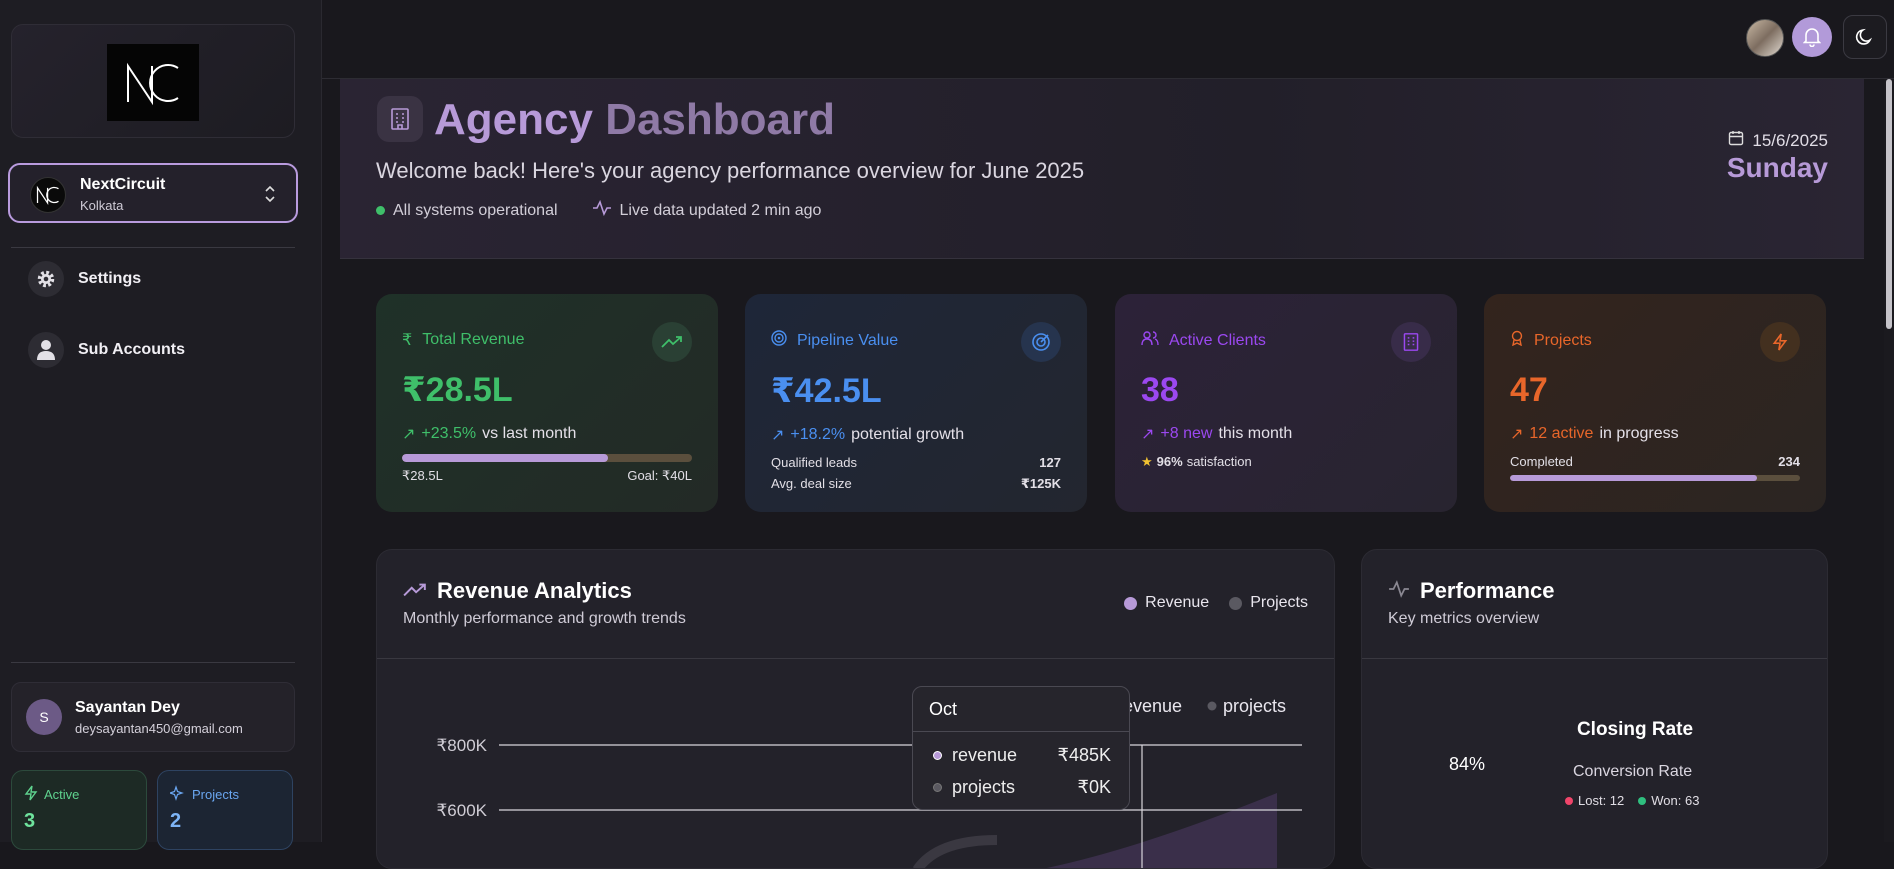 The width and height of the screenshot is (1894, 869). I want to click on sidebar-item-label: Settings, so click(110, 278).